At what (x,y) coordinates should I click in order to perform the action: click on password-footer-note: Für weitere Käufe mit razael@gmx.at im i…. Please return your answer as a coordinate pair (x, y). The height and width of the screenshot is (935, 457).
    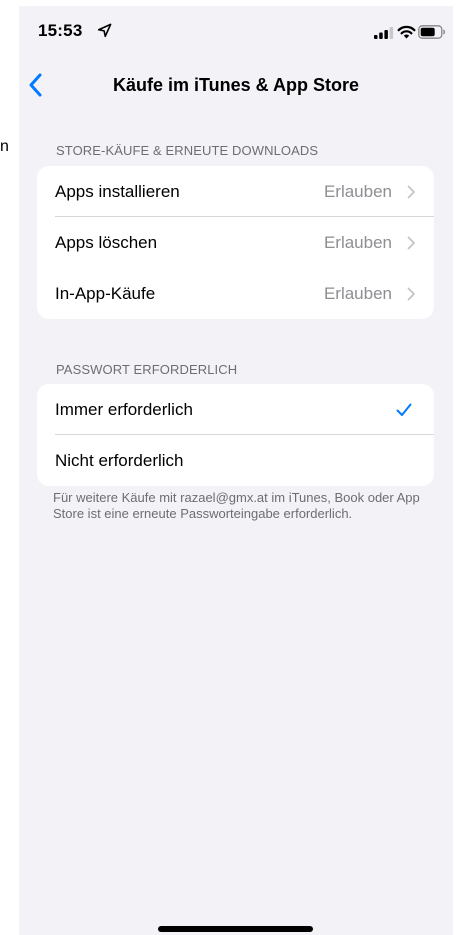
    Looking at the image, I should click on (236, 505).